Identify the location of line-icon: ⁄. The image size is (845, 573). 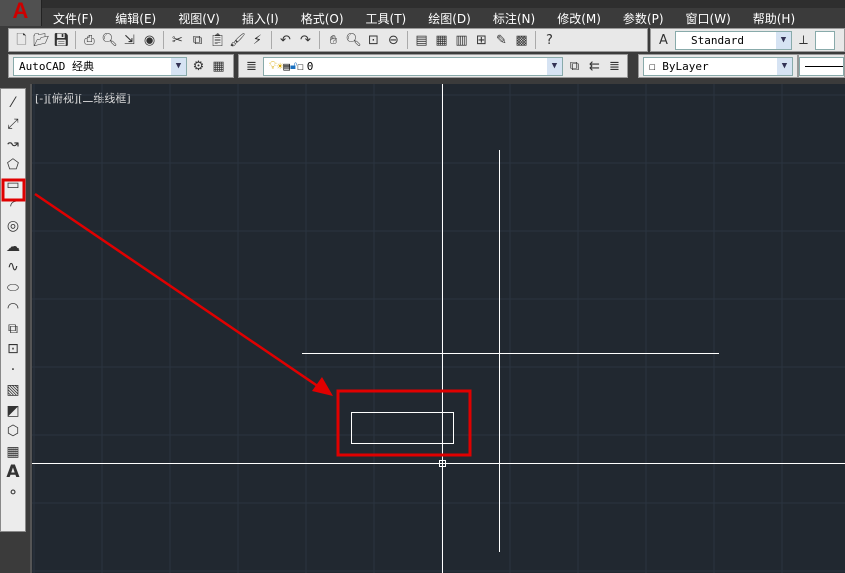
(13, 103).